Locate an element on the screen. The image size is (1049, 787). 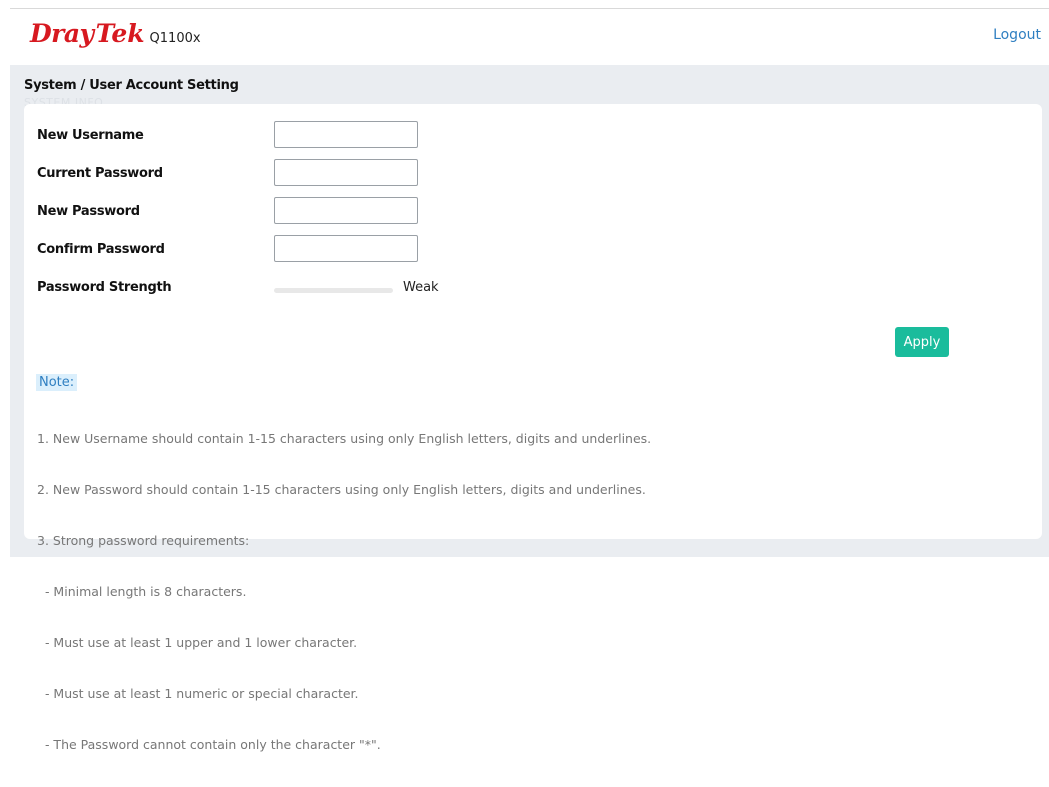
row-confirm-password: Confirm Password is located at coordinates (237, 250).